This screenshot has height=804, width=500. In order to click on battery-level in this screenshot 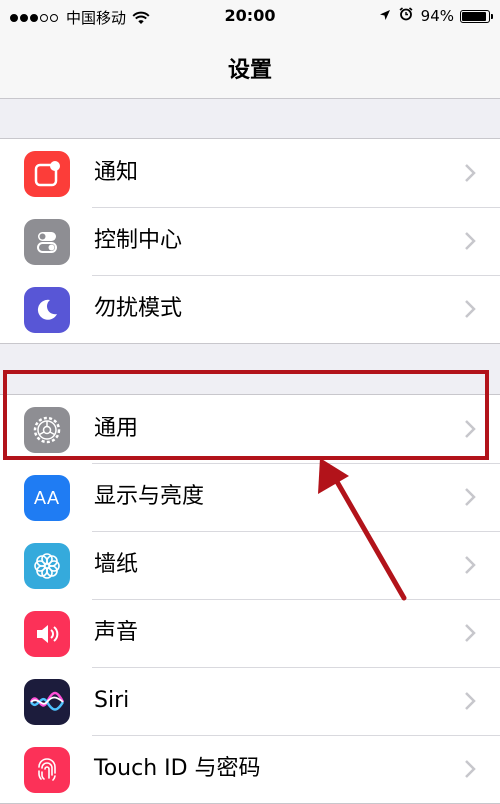, I will do `click(474, 16)`.